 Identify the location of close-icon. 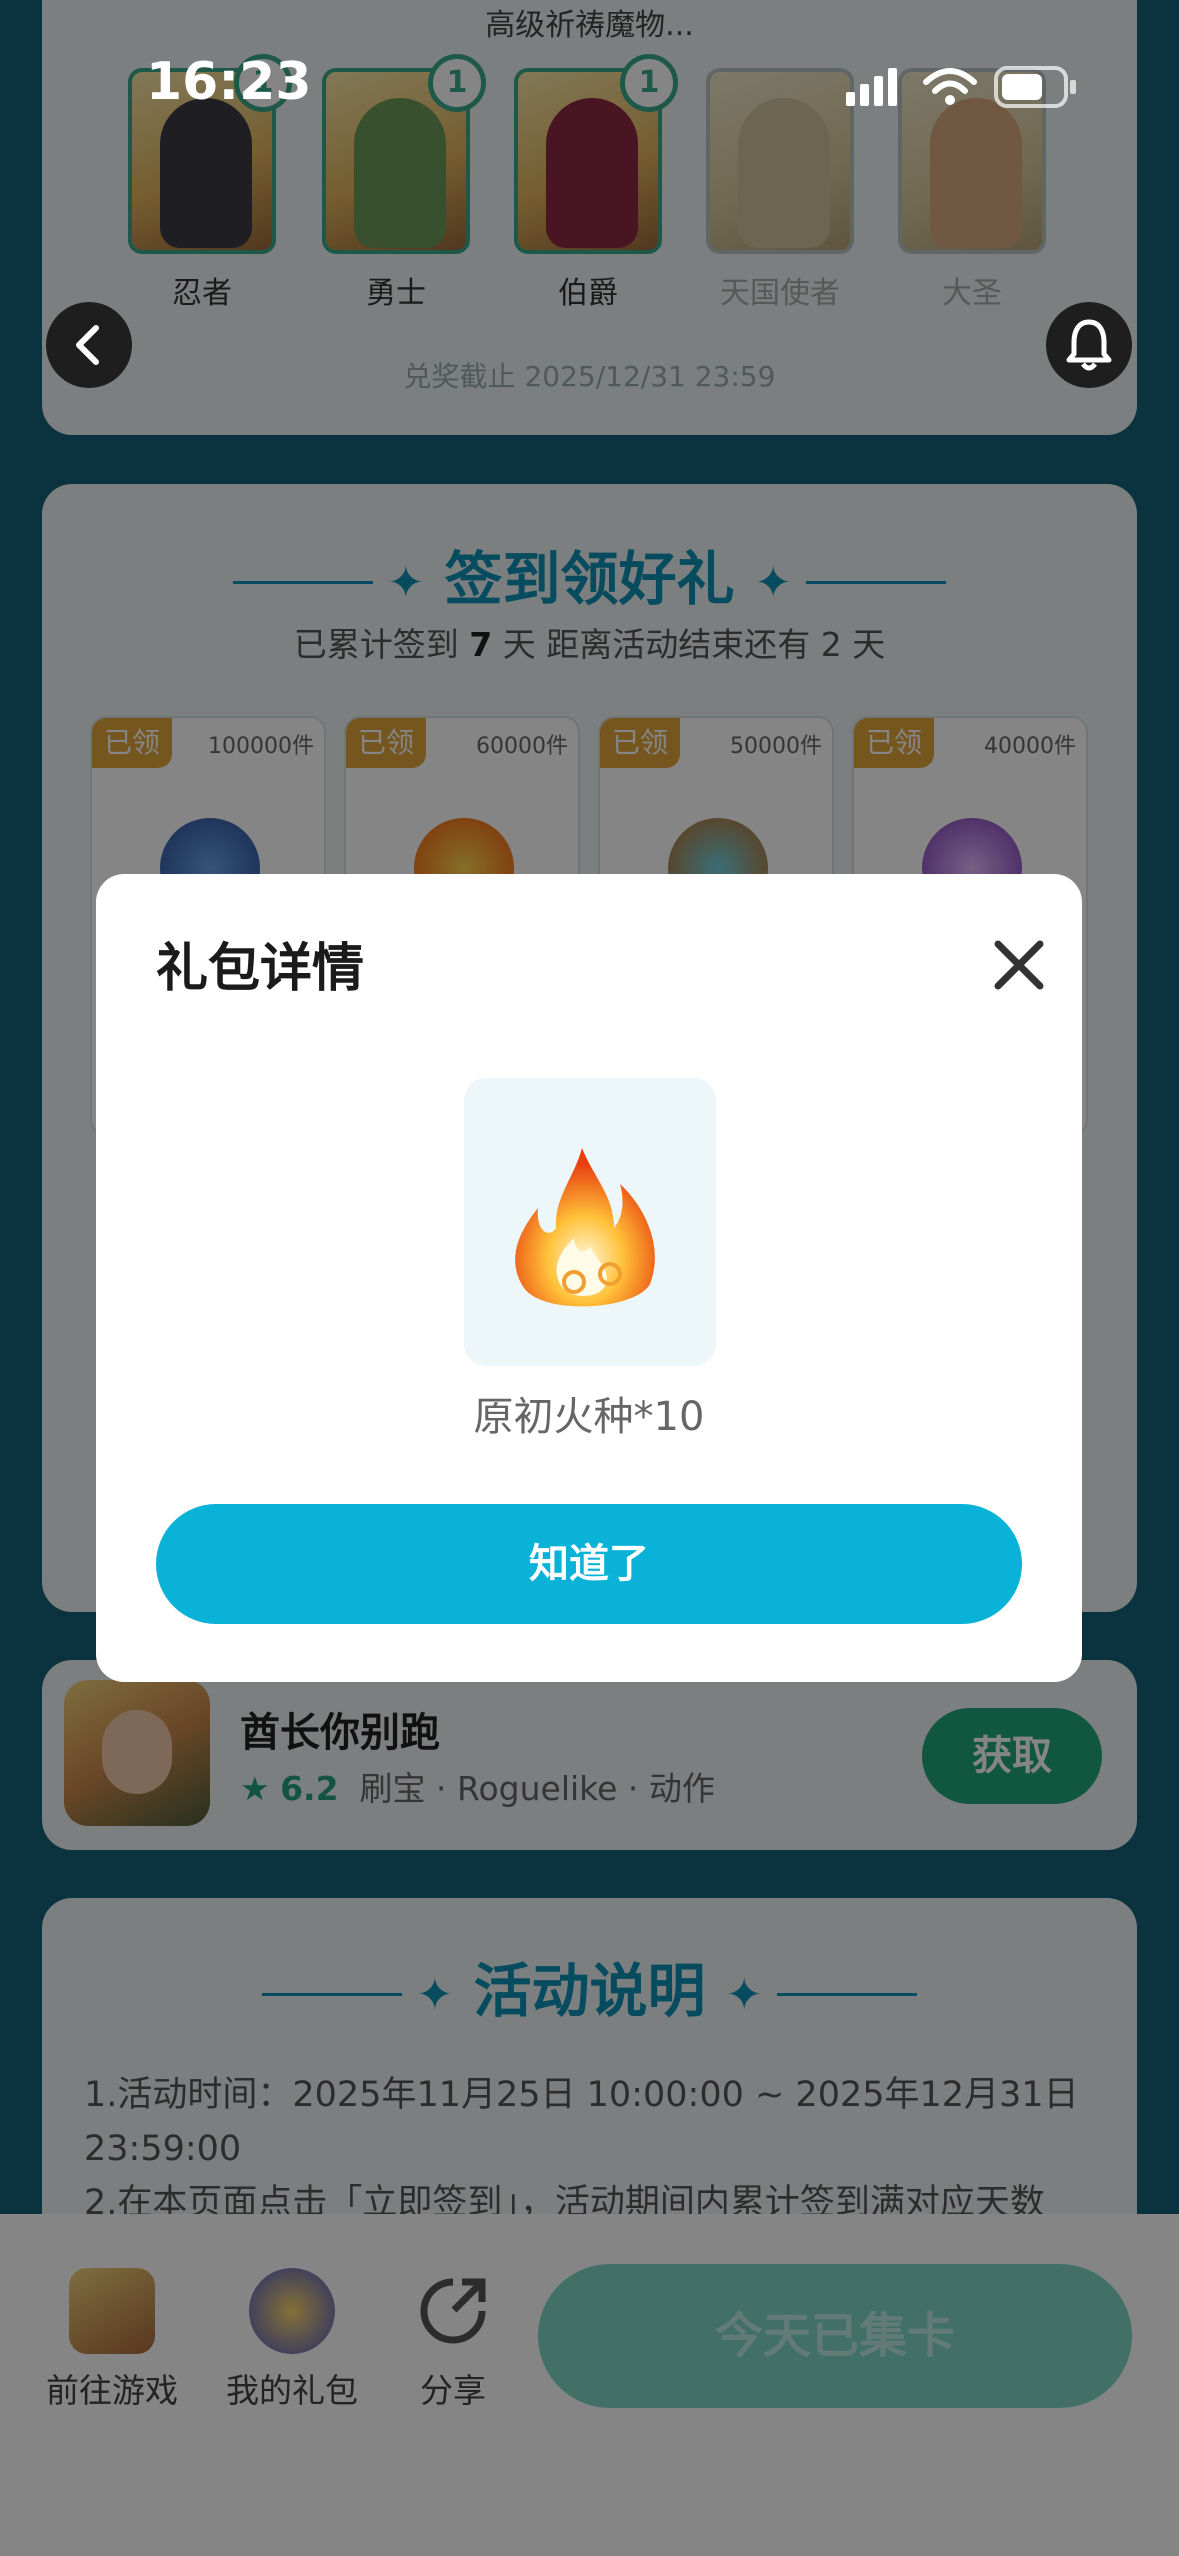
(1019, 965).